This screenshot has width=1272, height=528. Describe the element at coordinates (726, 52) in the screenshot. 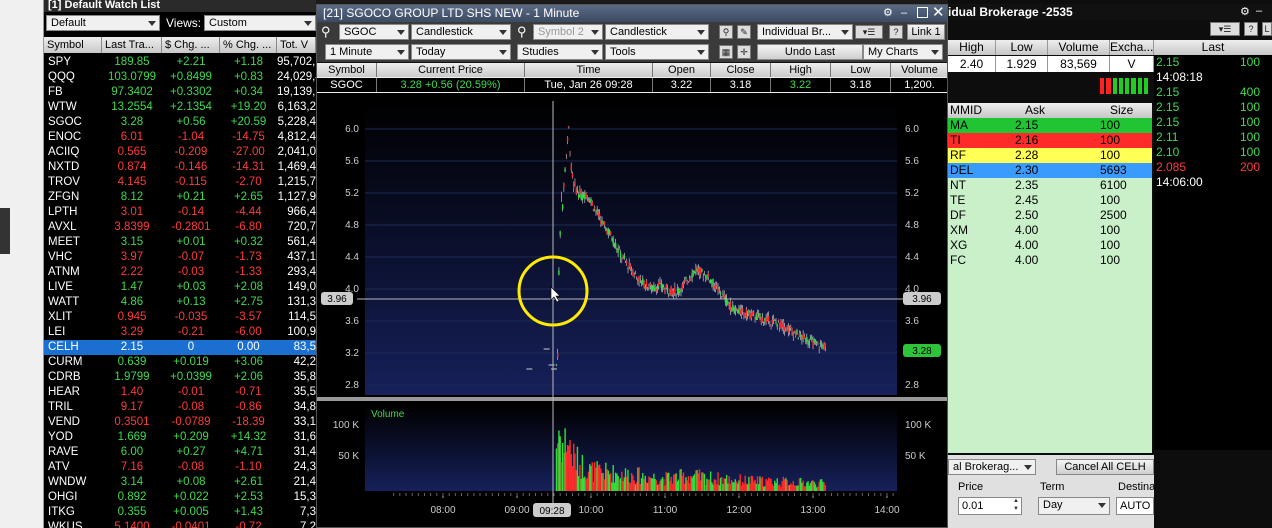

I see `layout-icon: ▦` at that location.